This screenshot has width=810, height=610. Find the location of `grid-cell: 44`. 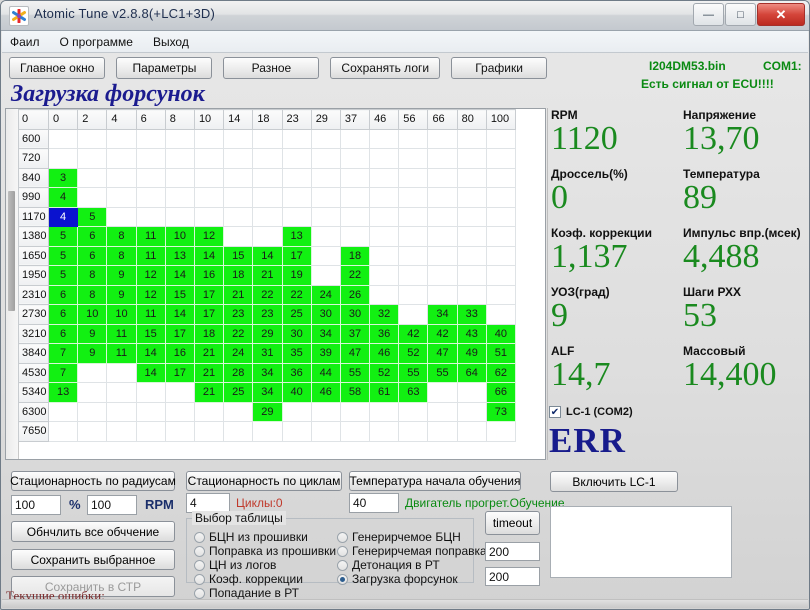

grid-cell: 44 is located at coordinates (325, 372).